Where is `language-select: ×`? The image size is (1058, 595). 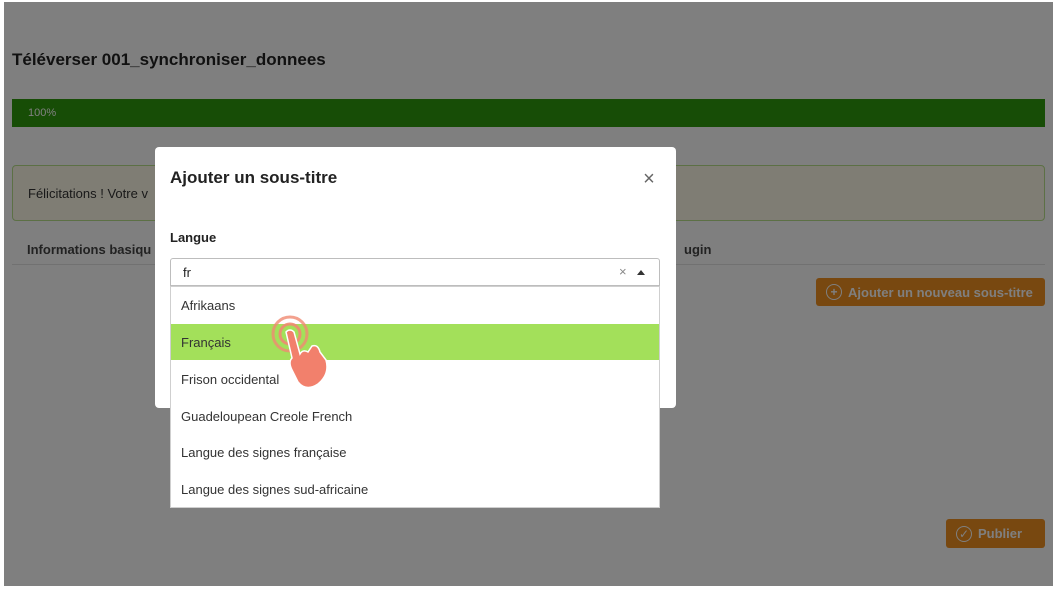 language-select: × is located at coordinates (415, 272).